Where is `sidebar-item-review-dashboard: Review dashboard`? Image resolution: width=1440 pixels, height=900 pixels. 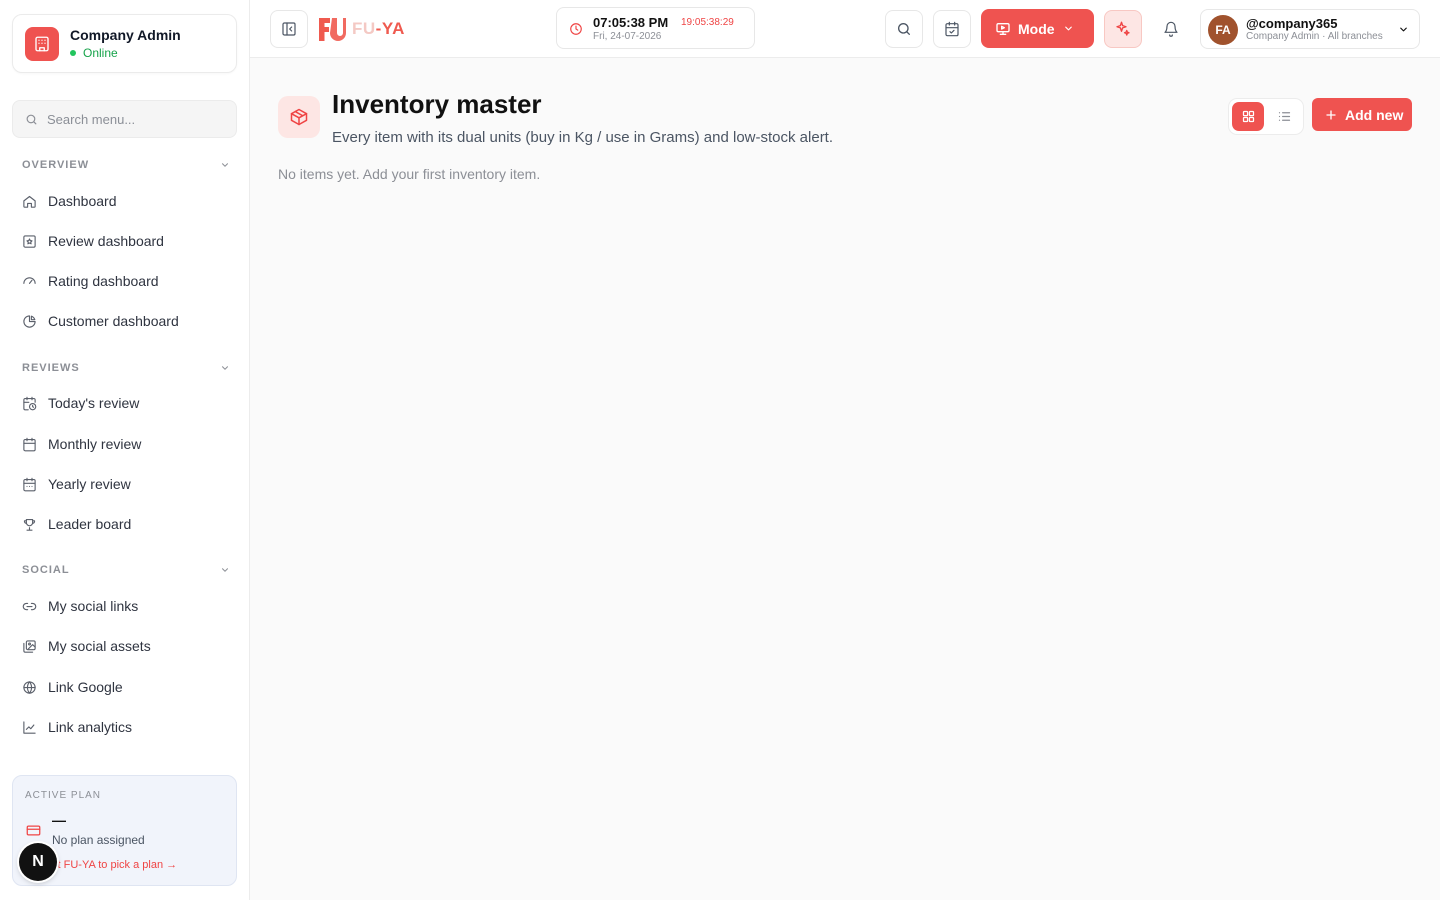 sidebar-item-review-dashboard: Review dashboard is located at coordinates (124, 241).